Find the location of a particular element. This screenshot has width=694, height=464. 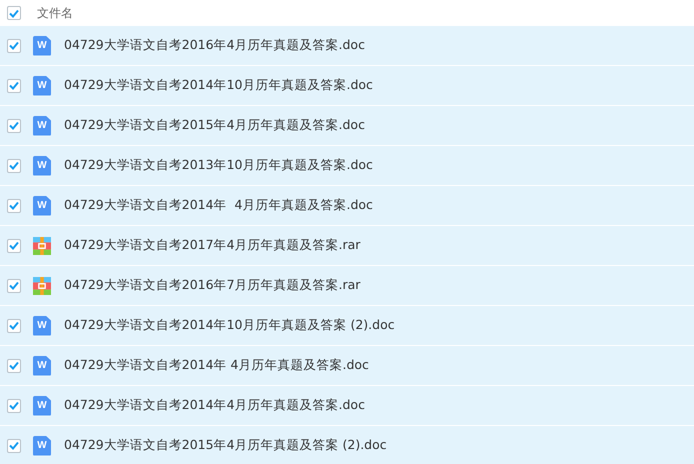

file-name: 04729大学语文自考2013年10月历年真题及答案.doc is located at coordinates (218, 165).